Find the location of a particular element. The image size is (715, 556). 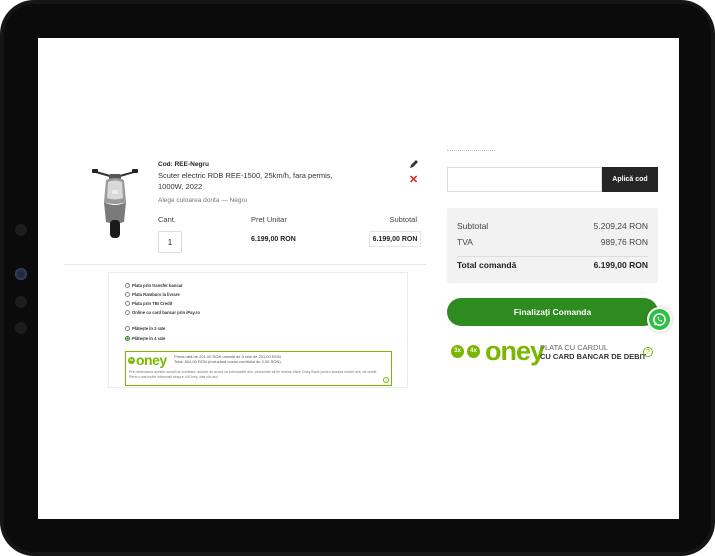

payment-option: Plata prin transfer bancar is located at coordinates (154, 285).